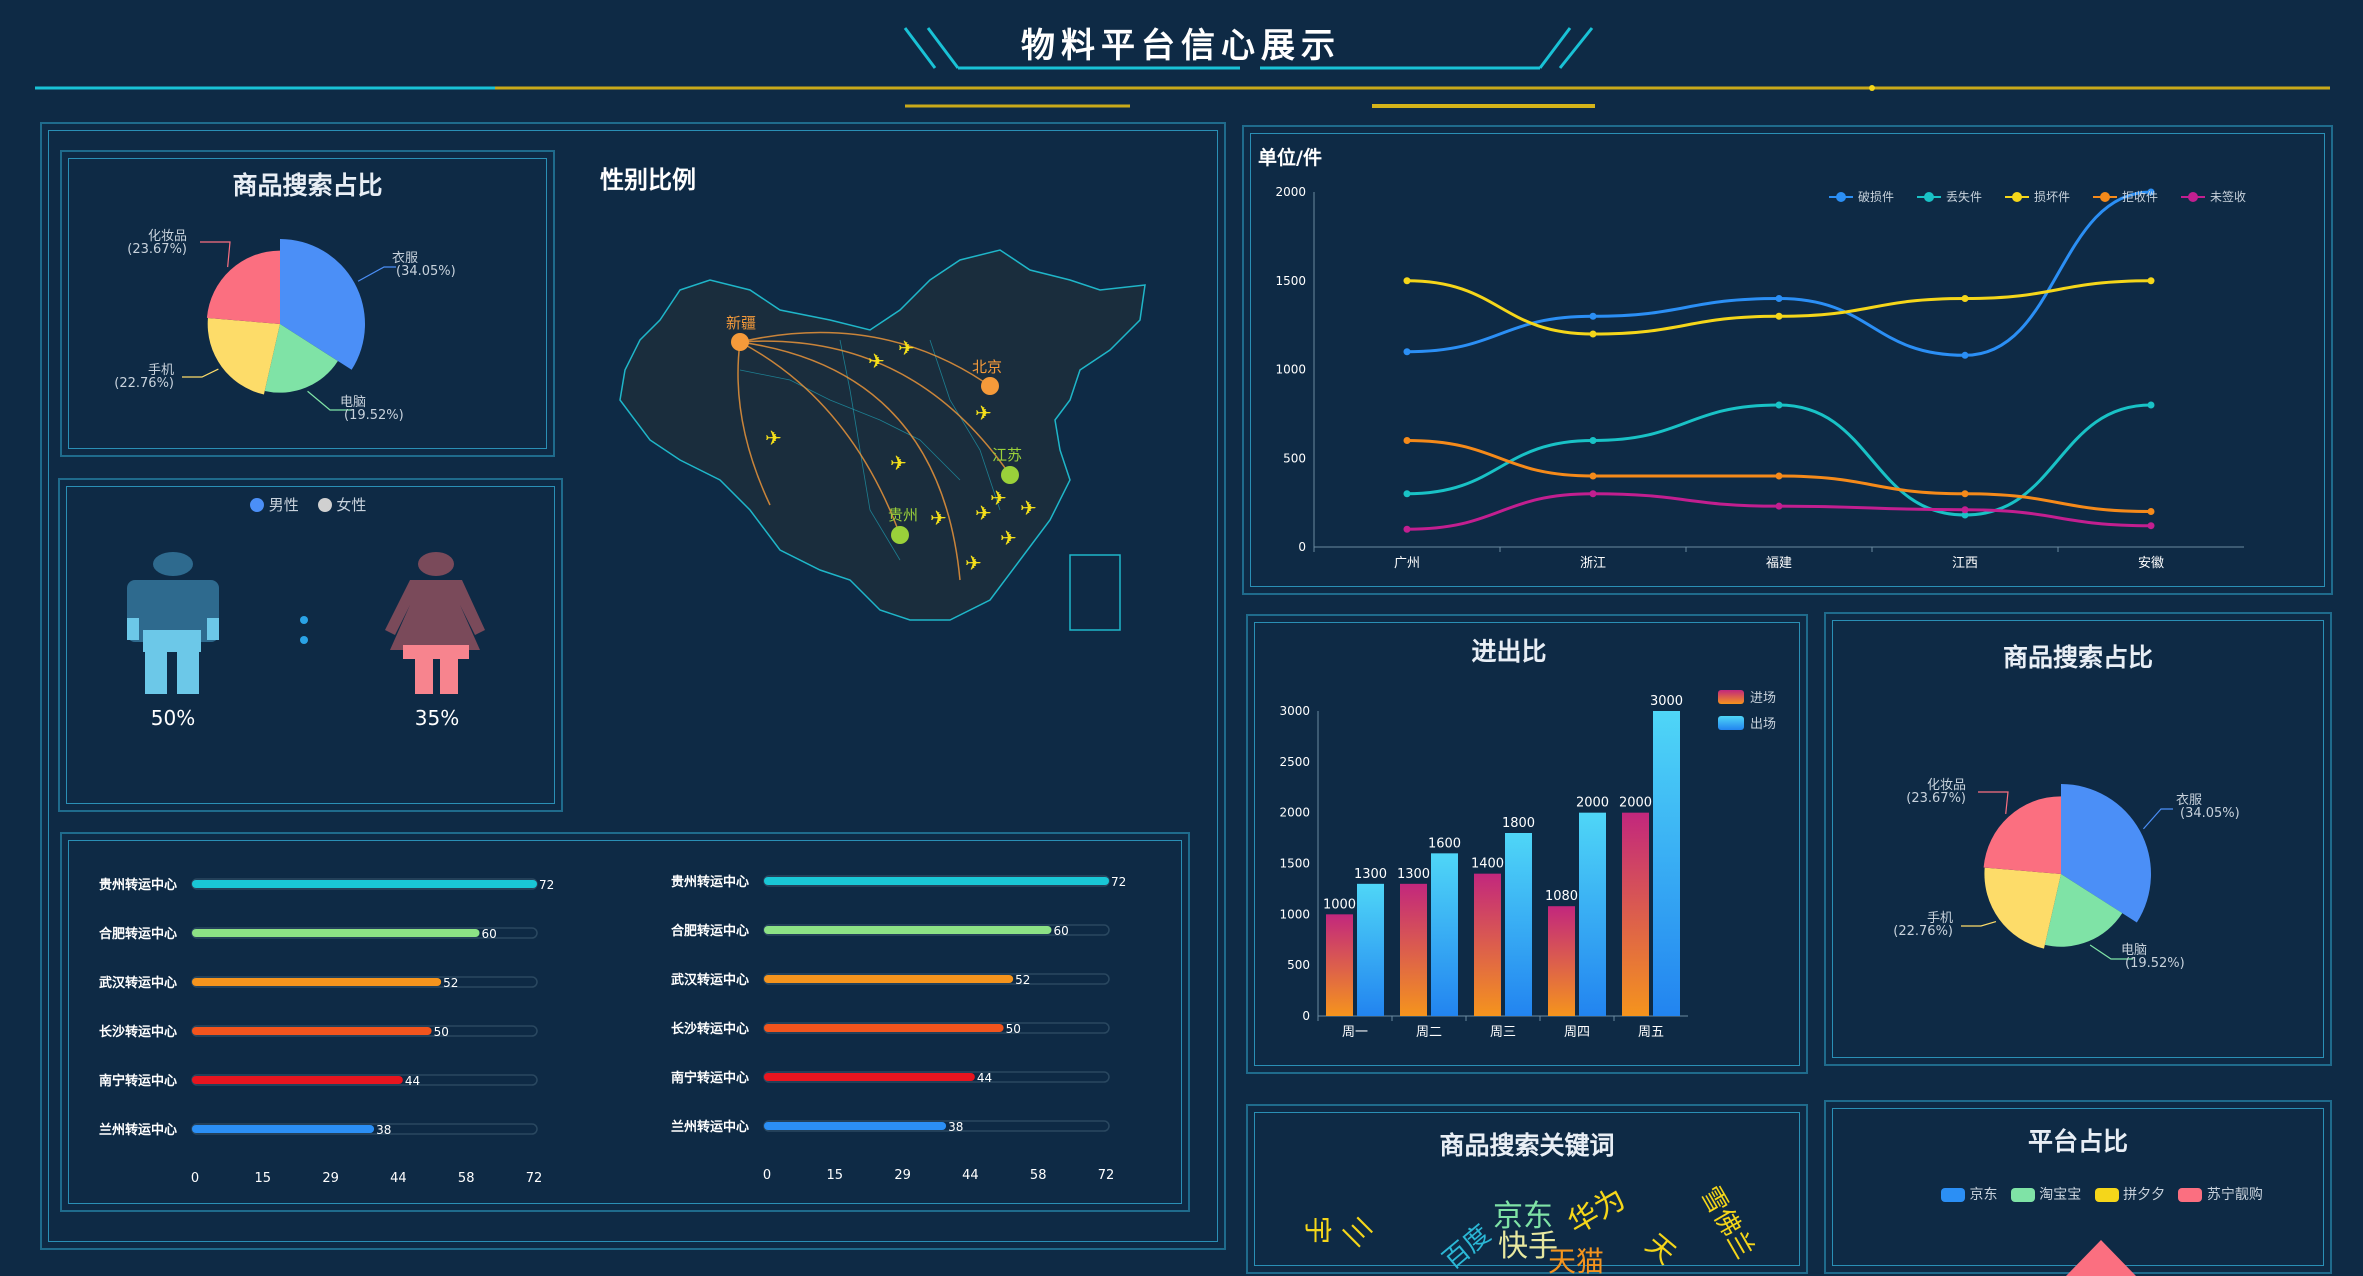  I want to click on svg-text: 华为, so click(1596, 1211).